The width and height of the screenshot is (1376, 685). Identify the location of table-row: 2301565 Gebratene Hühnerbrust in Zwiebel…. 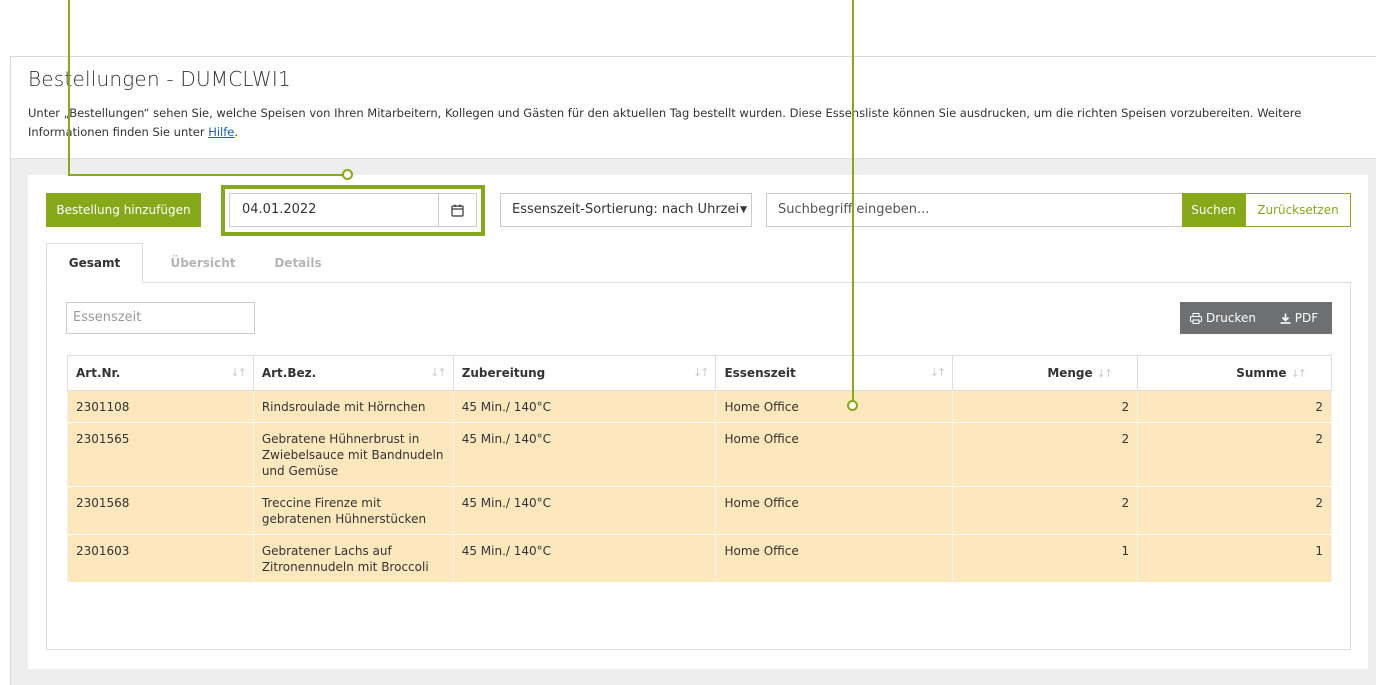
(699, 454).